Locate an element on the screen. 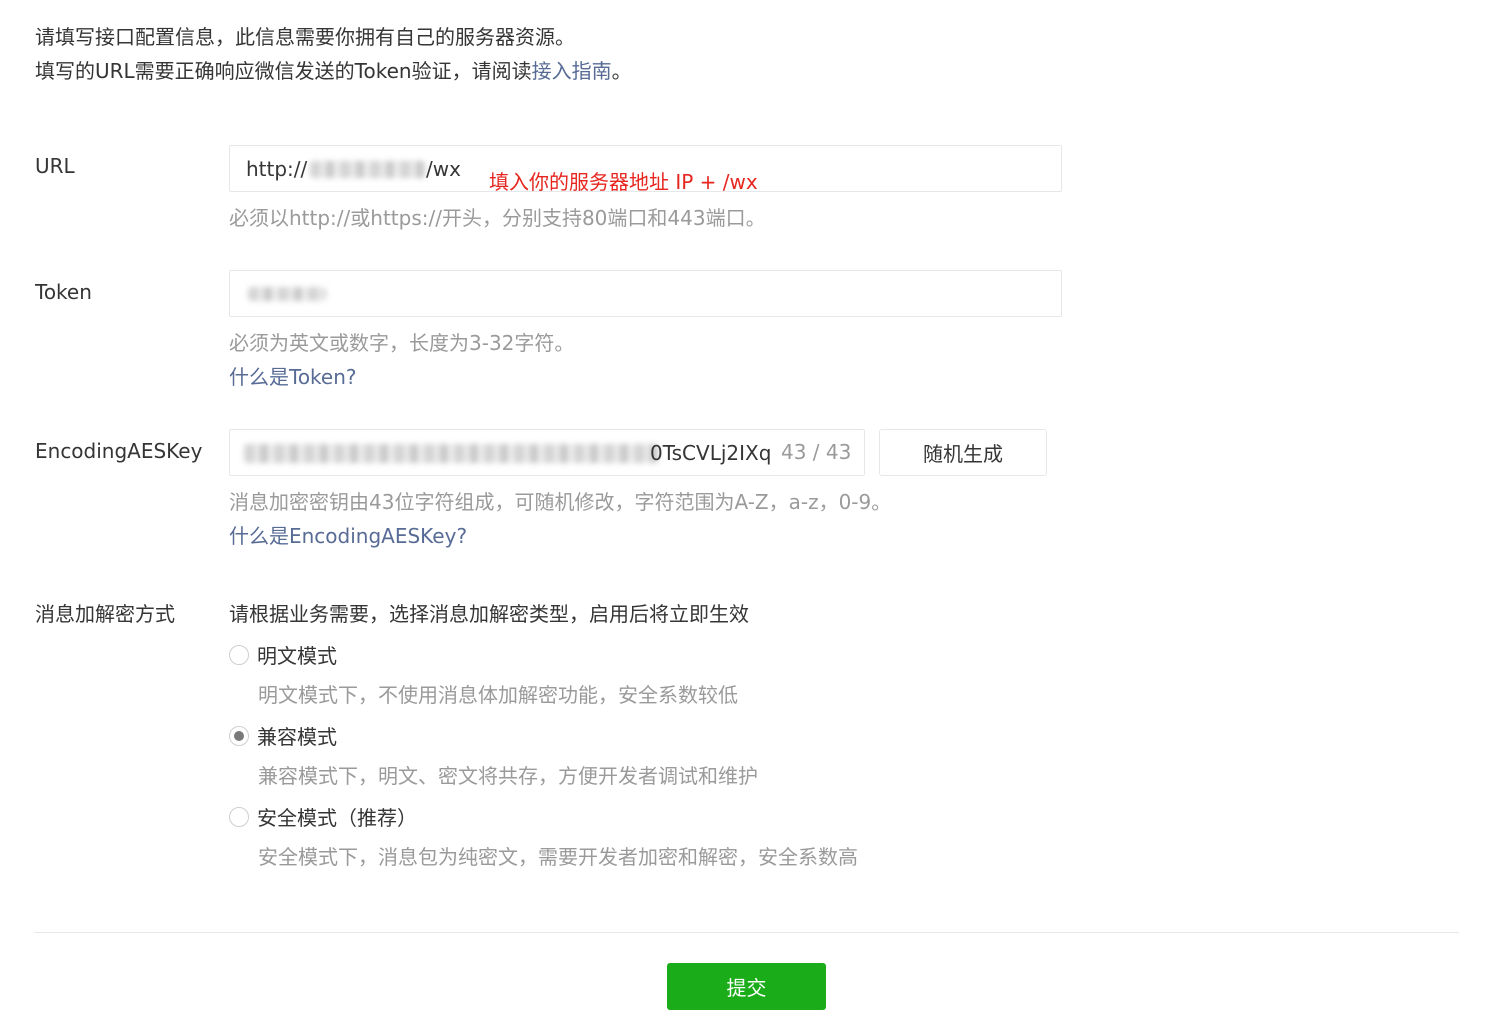 The width and height of the screenshot is (1500, 1014). radio-compatible-mode: 兼容模式 is located at coordinates (283, 735).